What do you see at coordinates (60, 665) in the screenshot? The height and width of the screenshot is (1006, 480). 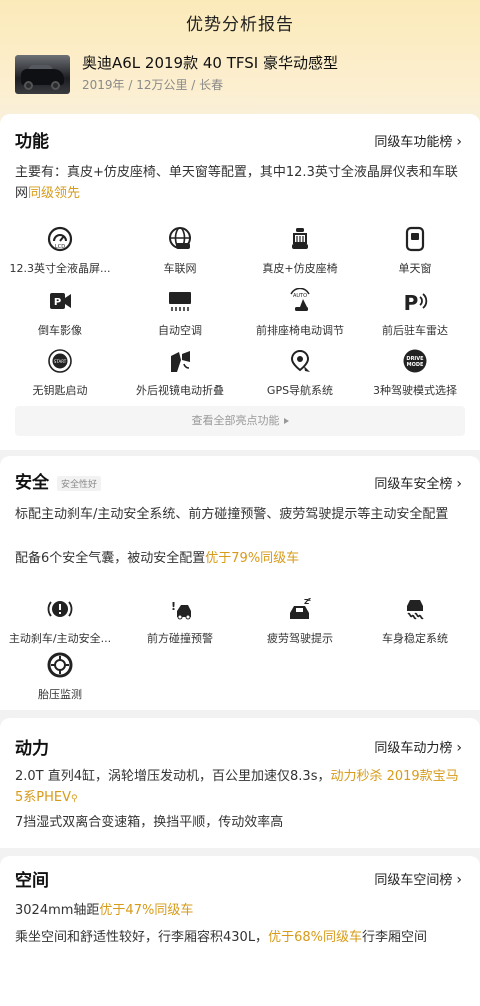 I see `tire-pressure-icon` at bounding box center [60, 665].